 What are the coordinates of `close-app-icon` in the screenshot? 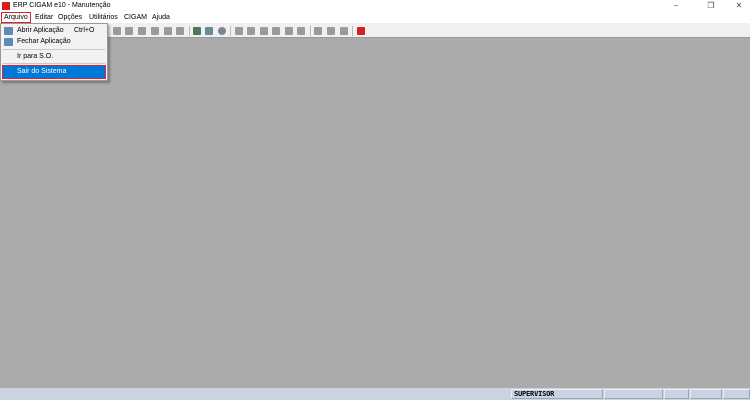 It's located at (8, 42).